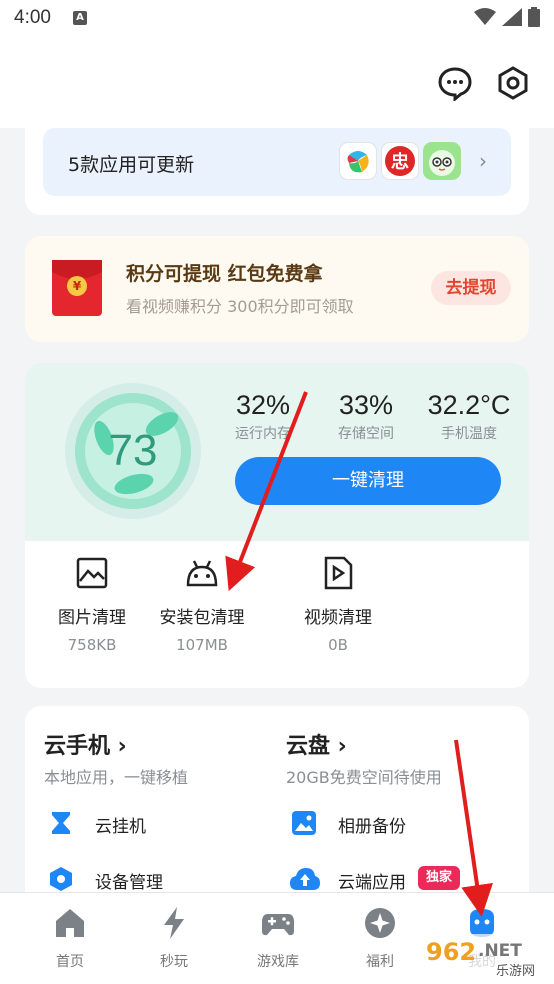 The image size is (554, 984). Describe the element at coordinates (202, 618) in the screenshot. I see `tool-label: 安装包清理` at that location.